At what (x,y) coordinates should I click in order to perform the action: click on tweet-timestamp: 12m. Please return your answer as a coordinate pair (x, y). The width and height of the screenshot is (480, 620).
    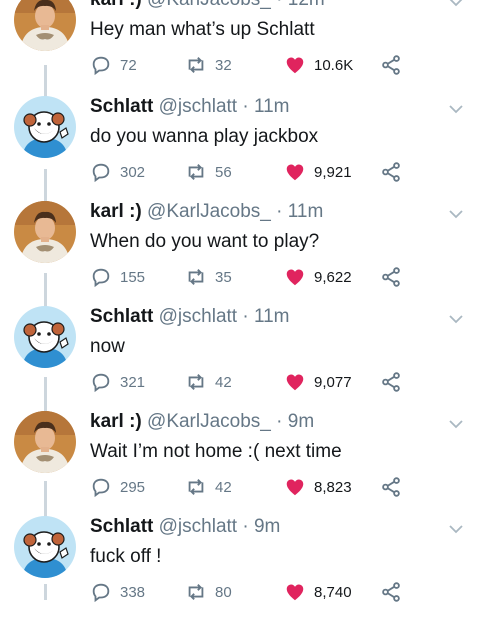
    Looking at the image, I should click on (306, 5).